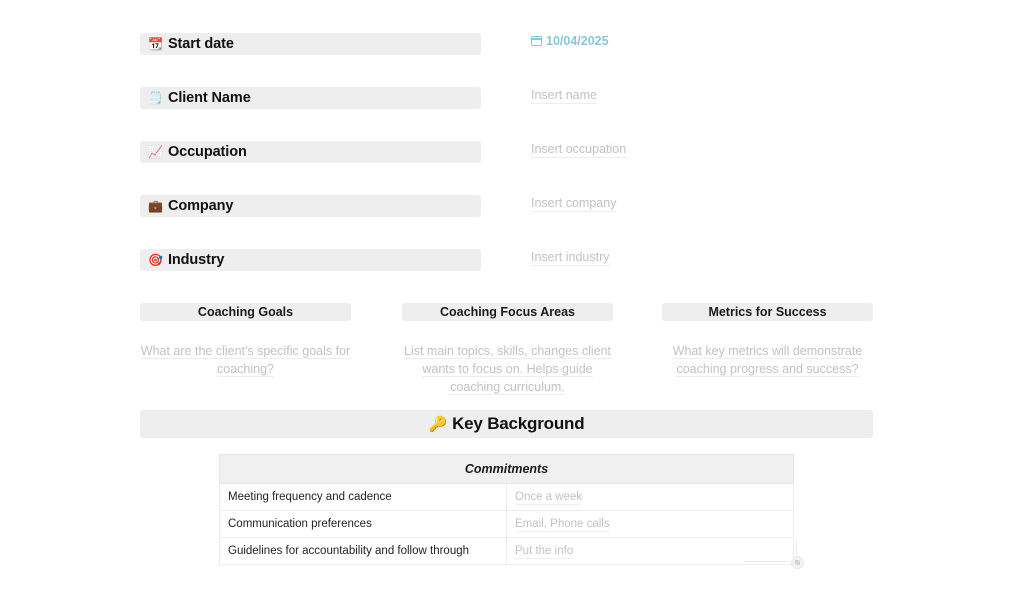 The image size is (1024, 597). I want to click on resize-guide-horizontal, so click(766, 561).